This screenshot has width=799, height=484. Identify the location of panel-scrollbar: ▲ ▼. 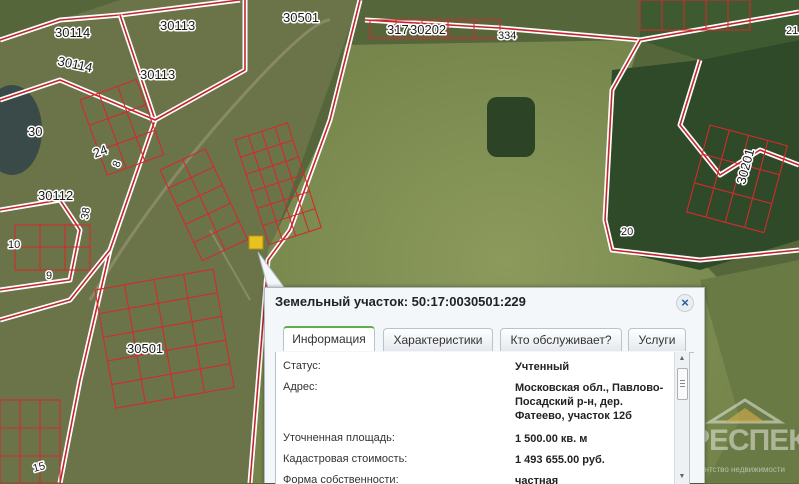
(681, 418).